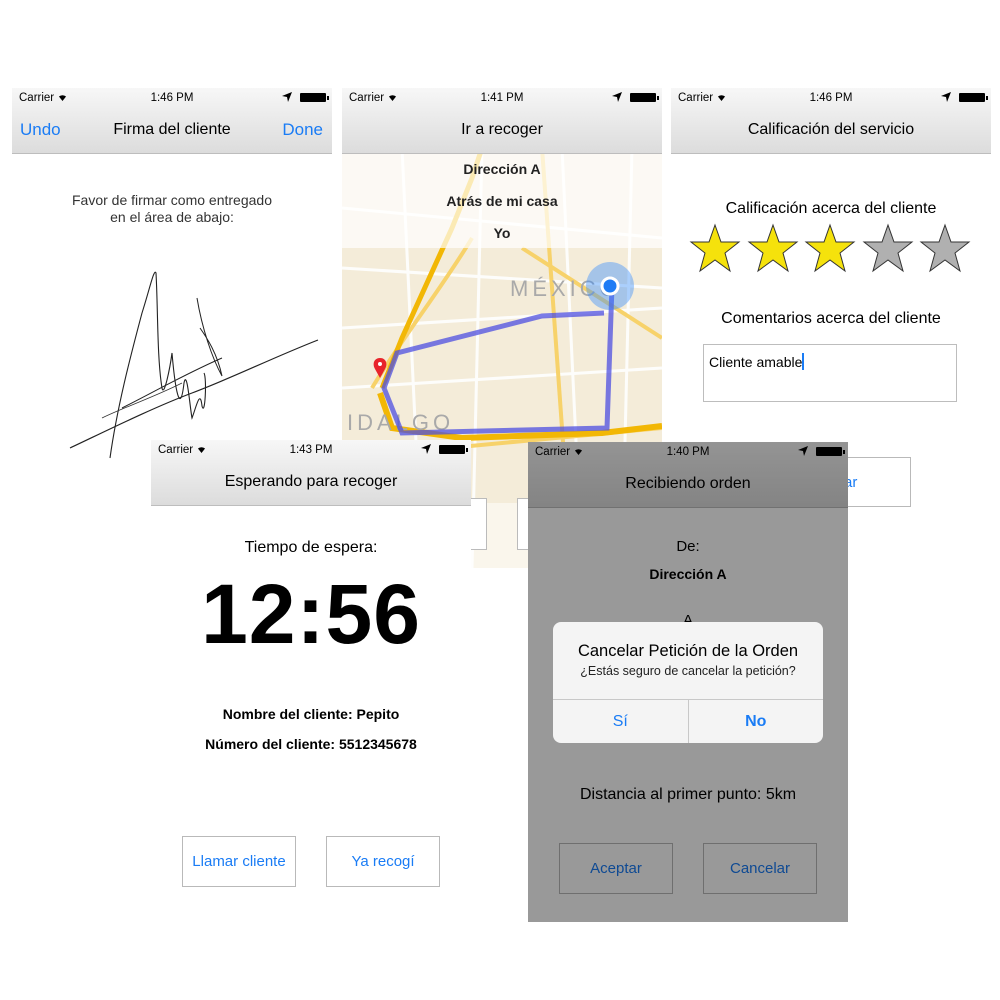 The height and width of the screenshot is (1000, 1000). What do you see at coordinates (172, 200) in the screenshot?
I see `instruction-line-1: Favor de firmar como entregado` at bounding box center [172, 200].